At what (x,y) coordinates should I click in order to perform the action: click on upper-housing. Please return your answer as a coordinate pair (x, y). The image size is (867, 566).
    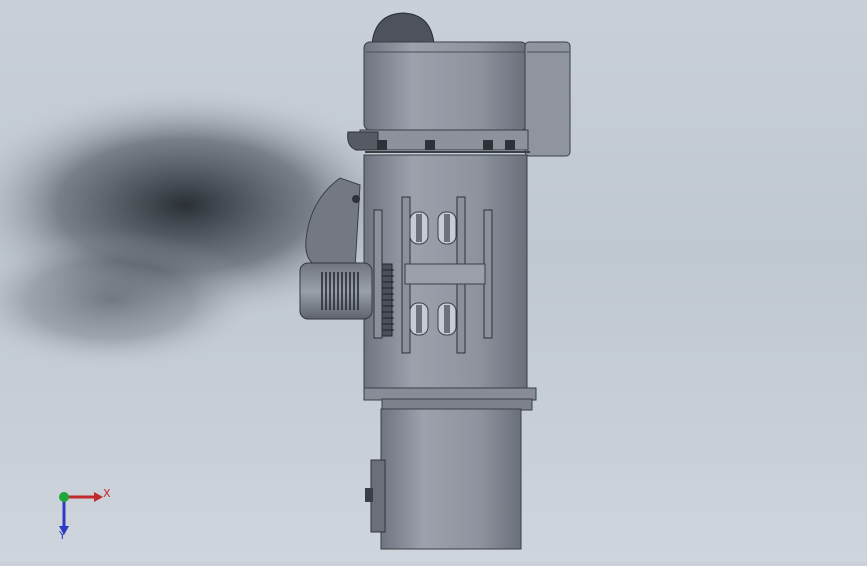
    Looking at the image, I should click on (445, 86).